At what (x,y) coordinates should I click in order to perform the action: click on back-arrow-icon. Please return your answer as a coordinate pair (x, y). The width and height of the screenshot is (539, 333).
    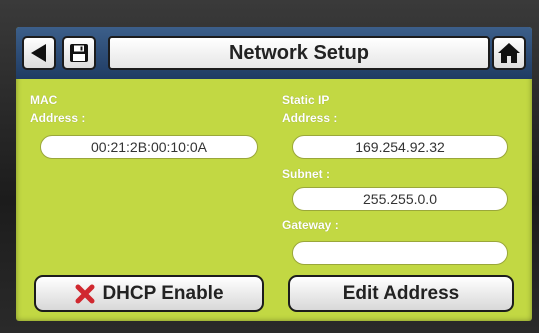
    Looking at the image, I should click on (38, 53).